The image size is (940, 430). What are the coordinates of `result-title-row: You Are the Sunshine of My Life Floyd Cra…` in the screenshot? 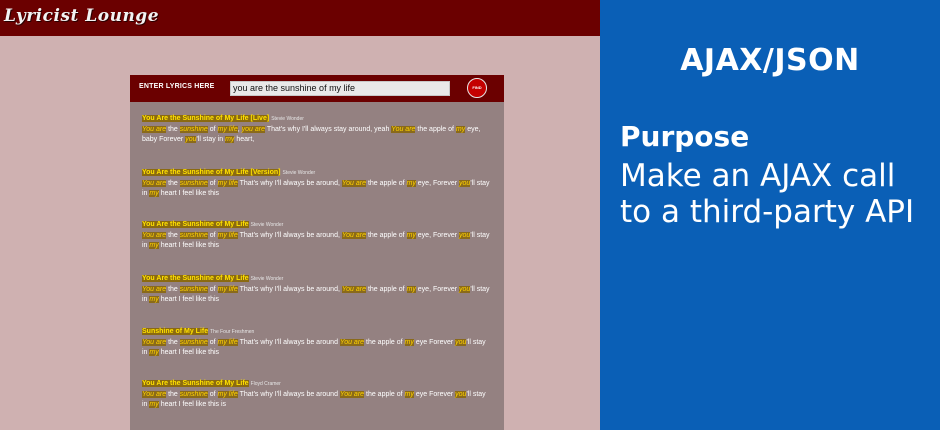 It's located at (317, 384).